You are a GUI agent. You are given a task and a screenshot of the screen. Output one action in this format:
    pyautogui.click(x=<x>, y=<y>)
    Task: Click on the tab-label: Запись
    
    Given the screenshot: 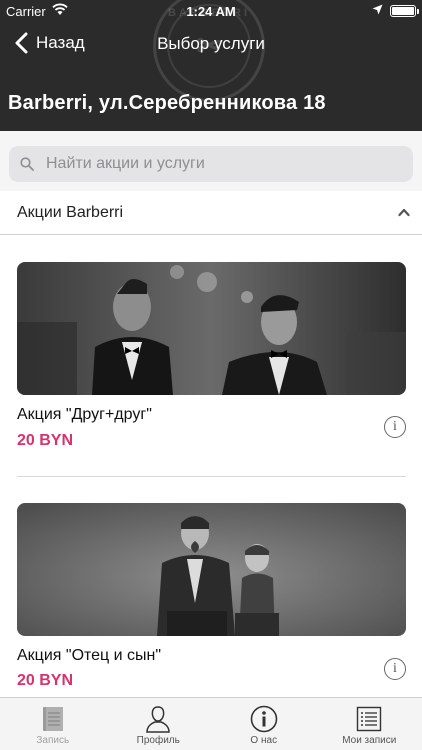 What is the action you would take?
    pyautogui.click(x=53, y=740)
    